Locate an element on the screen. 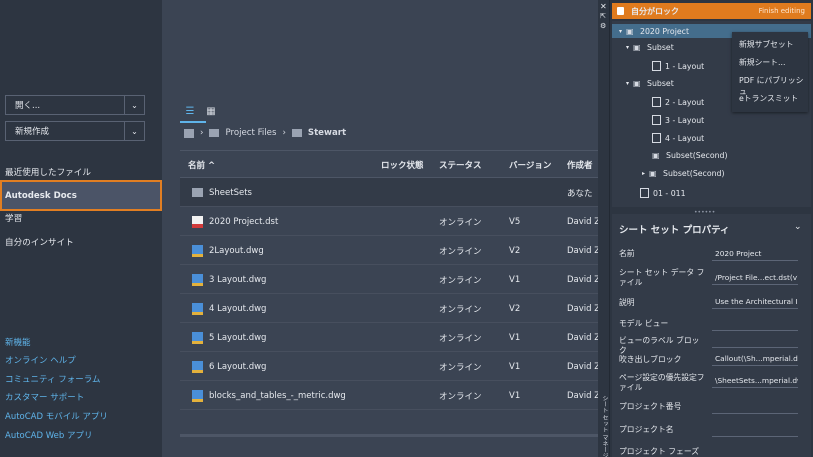 The width and height of the screenshot is (813, 457). column-author: 作成者 is located at coordinates (580, 165).